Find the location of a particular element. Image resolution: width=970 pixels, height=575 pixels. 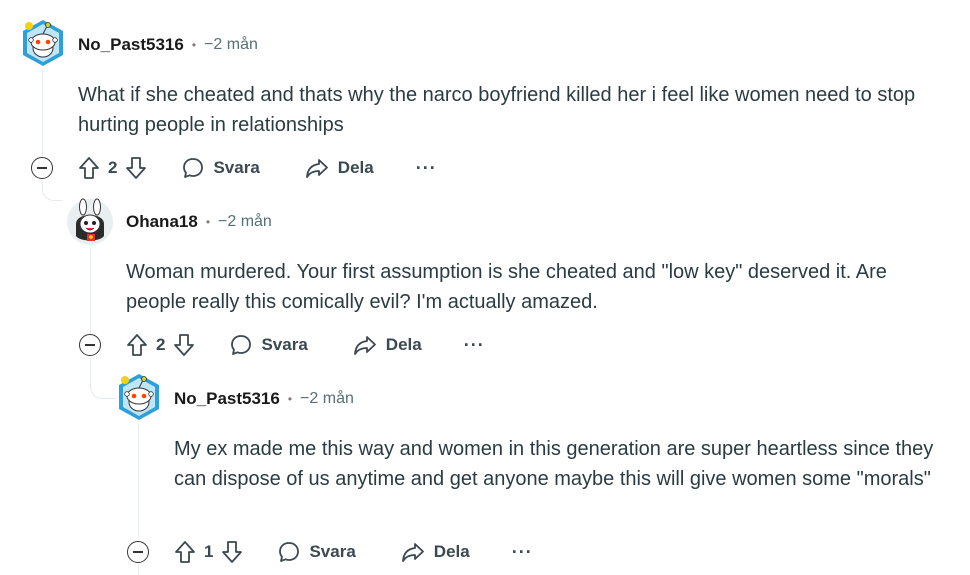

bunny-avatar-icon is located at coordinates (90, 221).